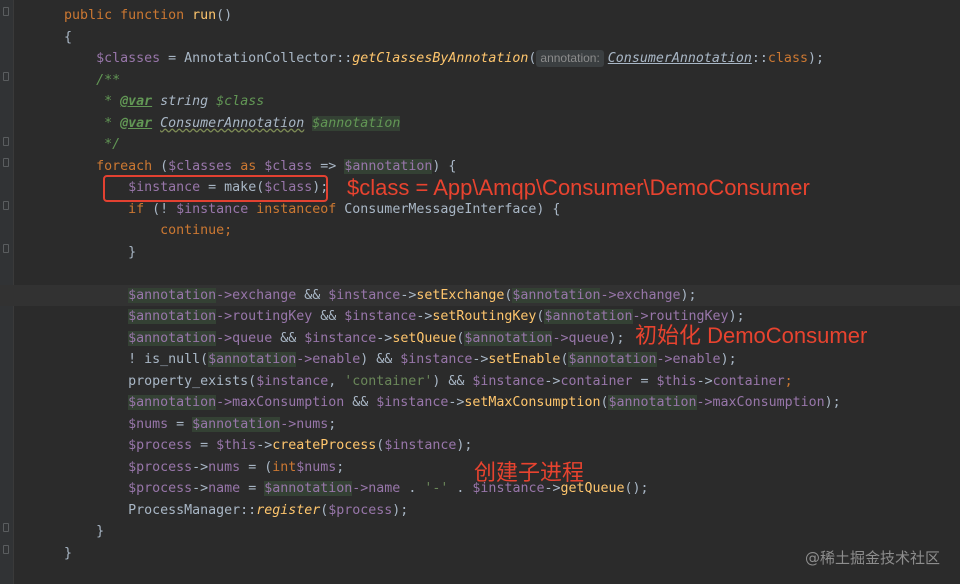 This screenshot has height=584, width=960. Describe the element at coordinates (236, 445) in the screenshot. I see `code-token: $this` at that location.